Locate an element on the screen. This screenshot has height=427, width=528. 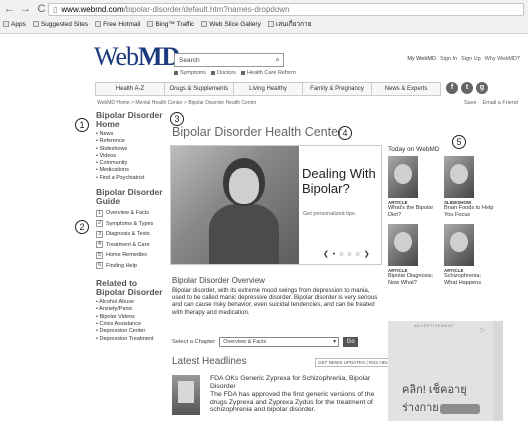
bookmark-bing-traffic: Bing™ Traffic is located at coordinates (170, 24).